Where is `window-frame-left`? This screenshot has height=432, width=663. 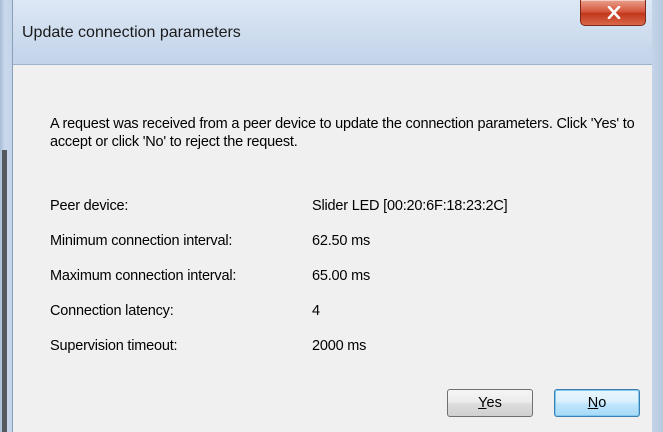 window-frame-left is located at coordinates (6, 216).